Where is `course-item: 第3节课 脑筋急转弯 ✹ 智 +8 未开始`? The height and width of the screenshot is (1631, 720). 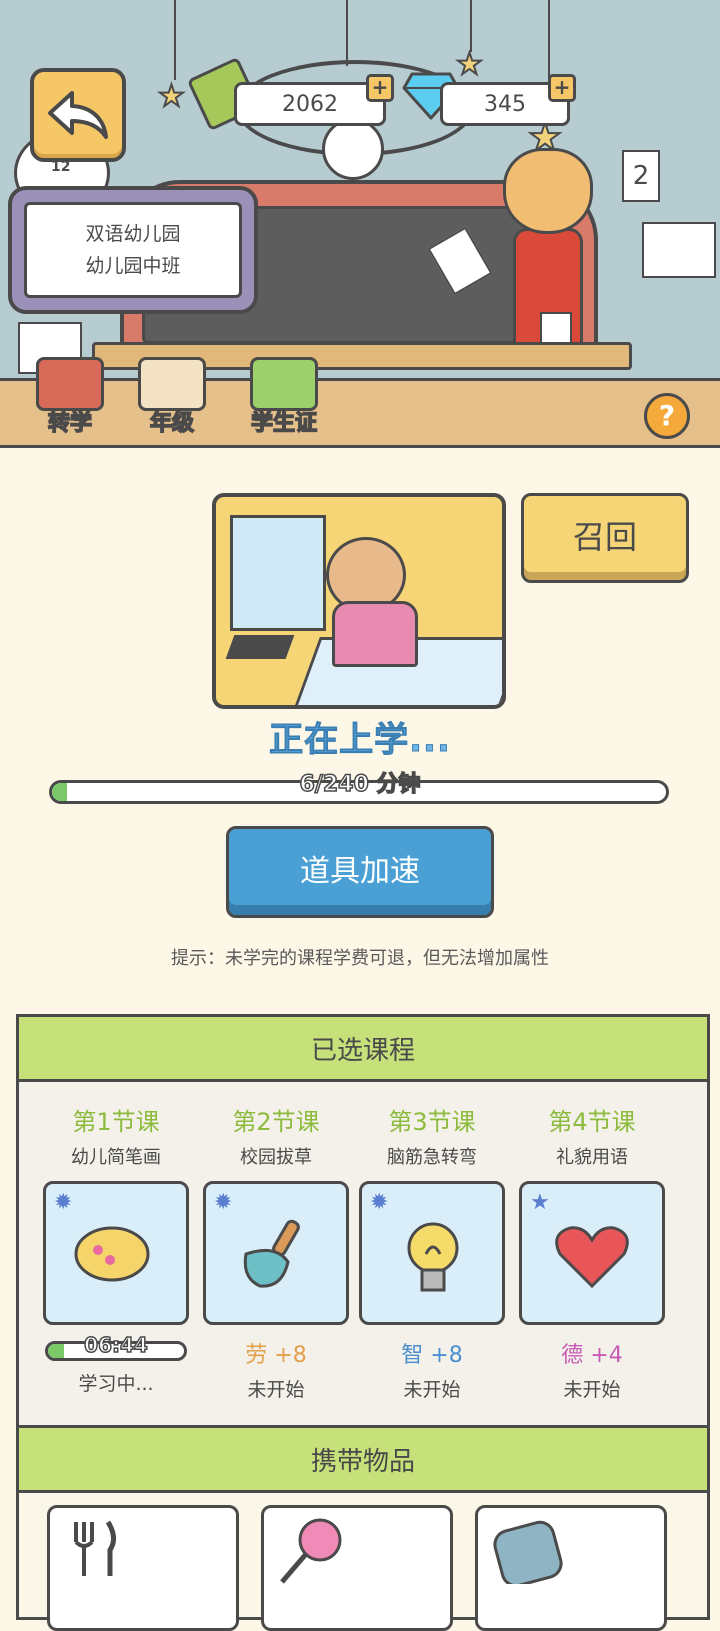 course-item: 第3节课 脑筋急转弯 ✹ 智 +8 未开始 is located at coordinates (432, 1252).